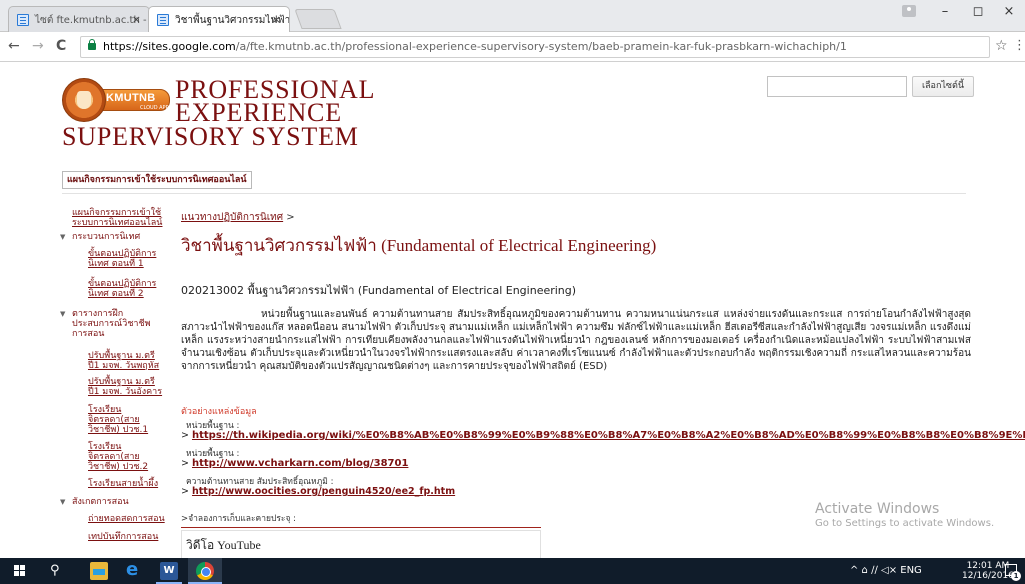 The image size is (1025, 584). I want to click on sidebar-item-foundation-thursday: ปรับพื้นฐาน ม.ตรี ปี1 มจพ. วันพฤหัส, so click(123, 361).